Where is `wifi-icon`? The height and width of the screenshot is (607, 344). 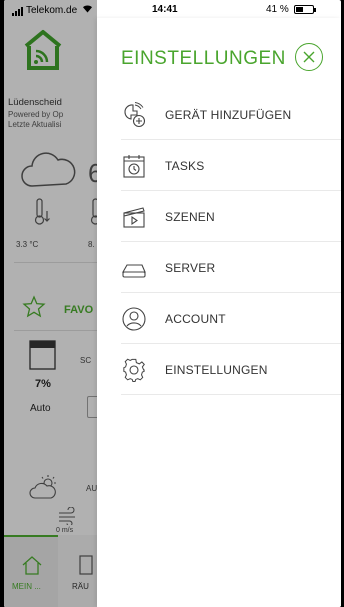
wifi-icon is located at coordinates (87, 10).